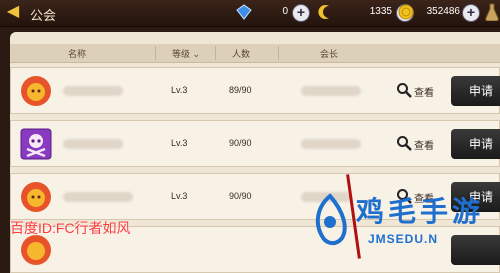 Image resolution: width=500 pixels, height=273 pixels. Describe the element at coordinates (323, 12) in the screenshot. I see `crescent-icon` at that location.